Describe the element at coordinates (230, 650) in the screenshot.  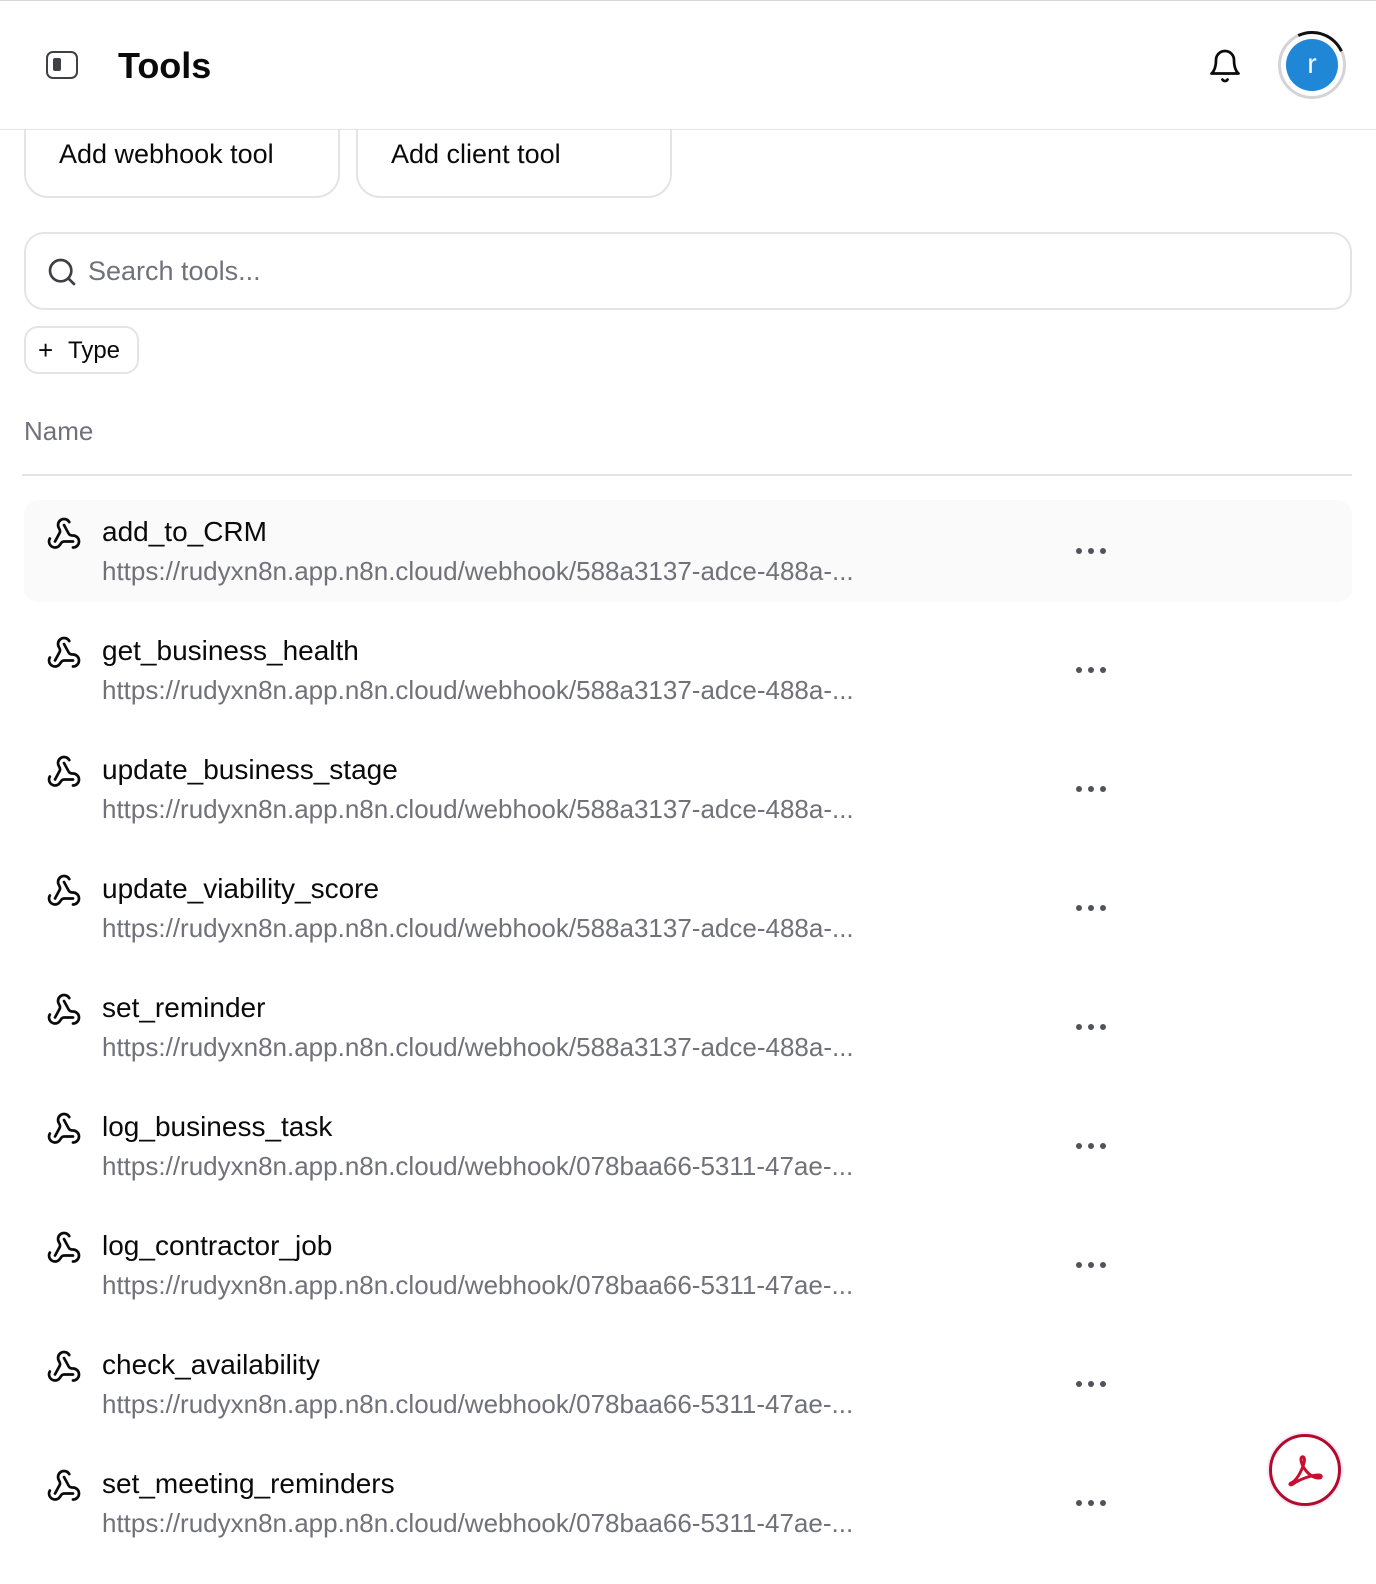
I see `tool-name: get_business_health` at that location.